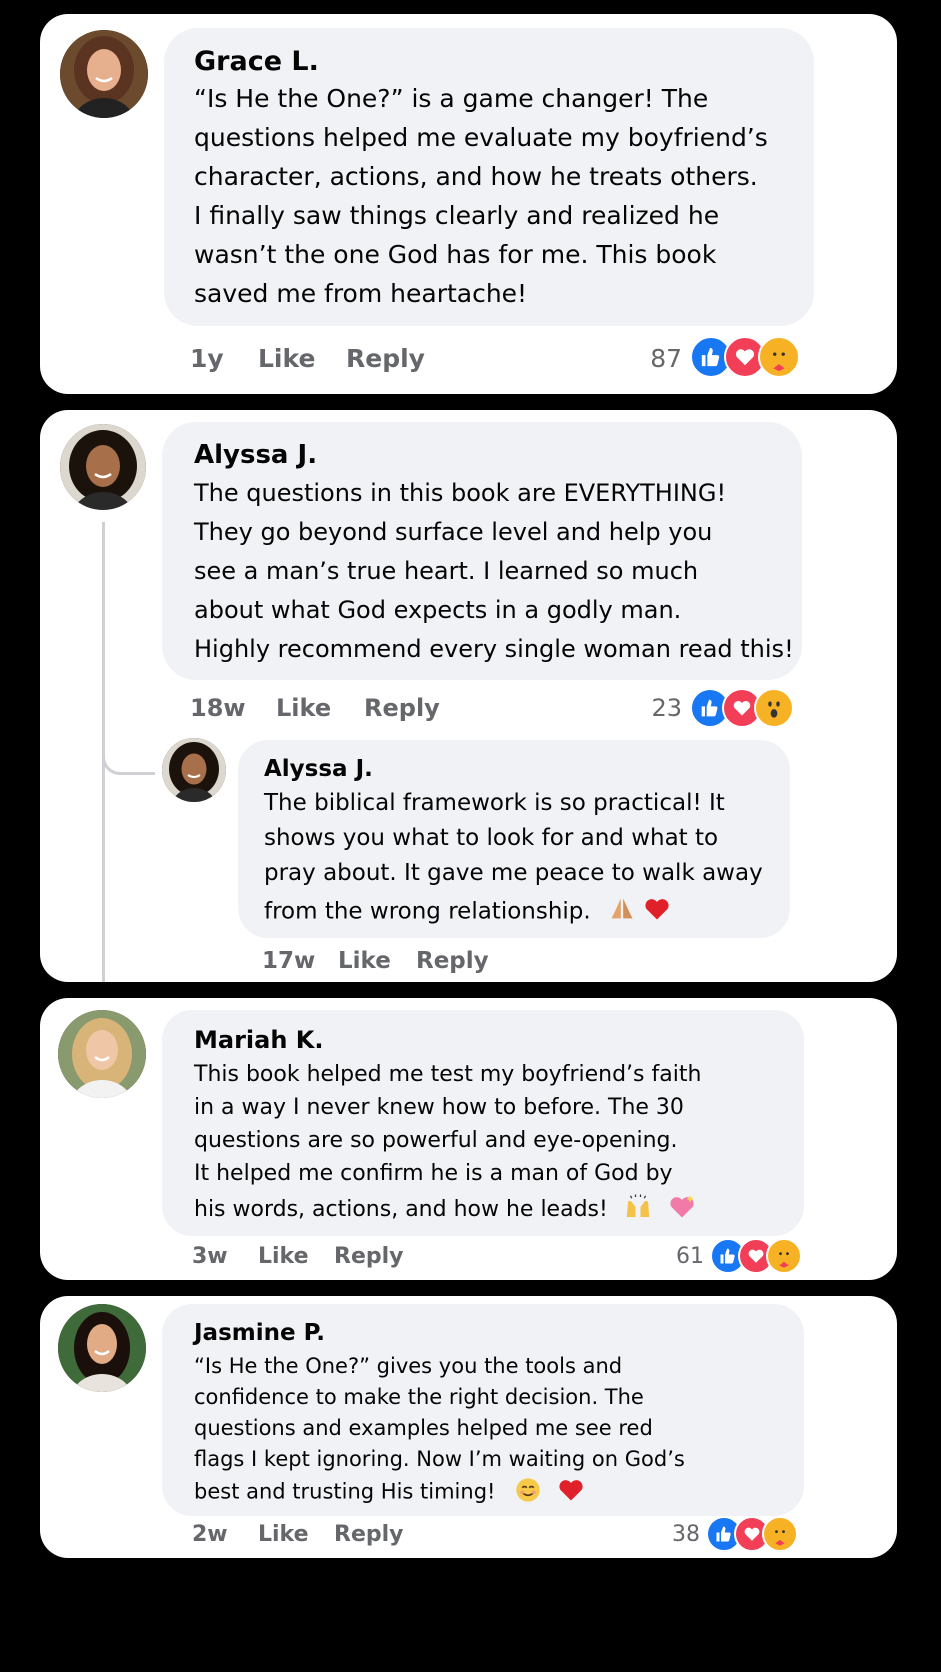 This screenshot has width=941, height=1672. I want to click on reply-text-line: from the wrong relationship., so click(467, 912).